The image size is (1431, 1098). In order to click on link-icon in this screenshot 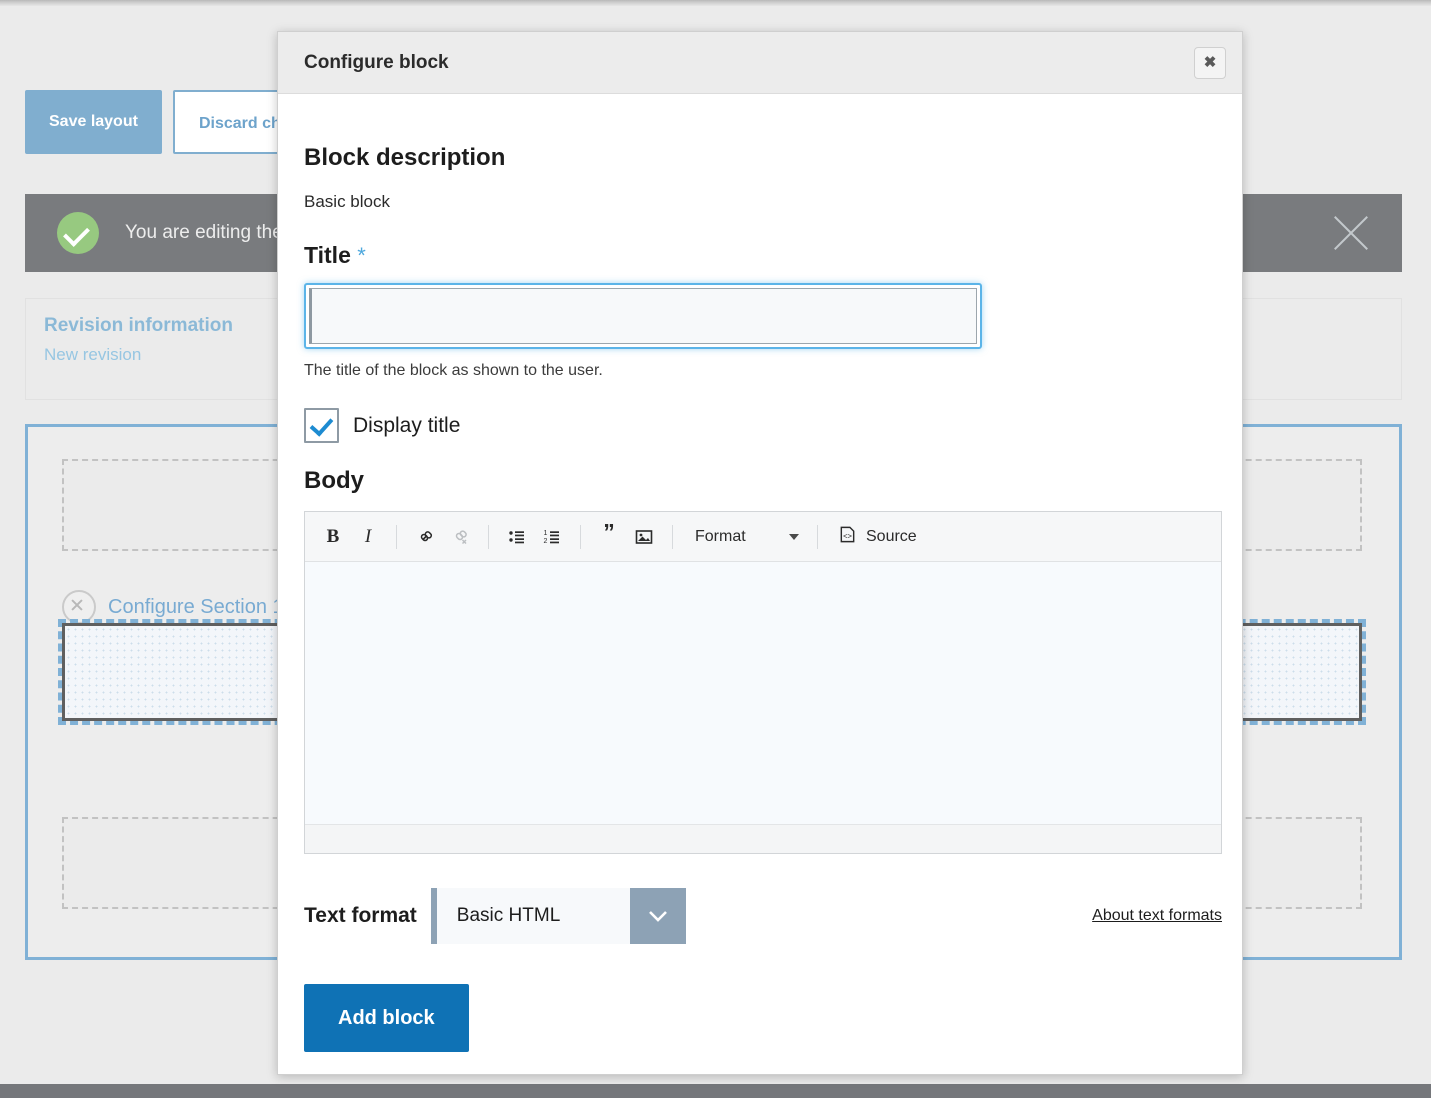, I will do `click(425, 537)`.